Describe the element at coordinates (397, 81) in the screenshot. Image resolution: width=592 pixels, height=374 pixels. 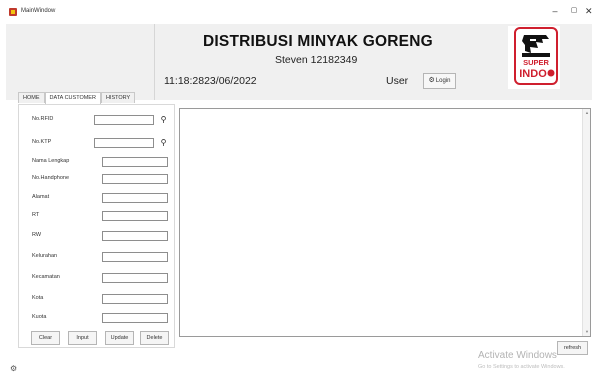
I see `user-label: User` at that location.